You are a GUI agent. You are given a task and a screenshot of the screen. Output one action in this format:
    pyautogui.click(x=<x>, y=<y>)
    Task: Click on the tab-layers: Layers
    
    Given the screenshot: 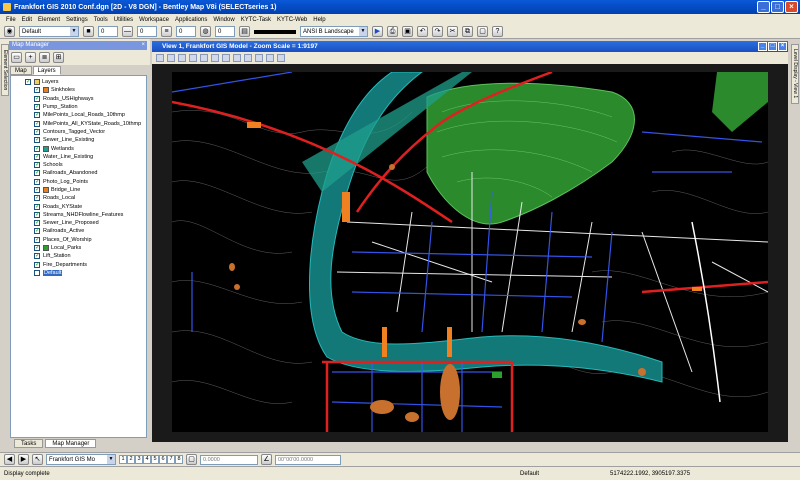 What is the action you would take?
    pyautogui.click(x=46, y=70)
    